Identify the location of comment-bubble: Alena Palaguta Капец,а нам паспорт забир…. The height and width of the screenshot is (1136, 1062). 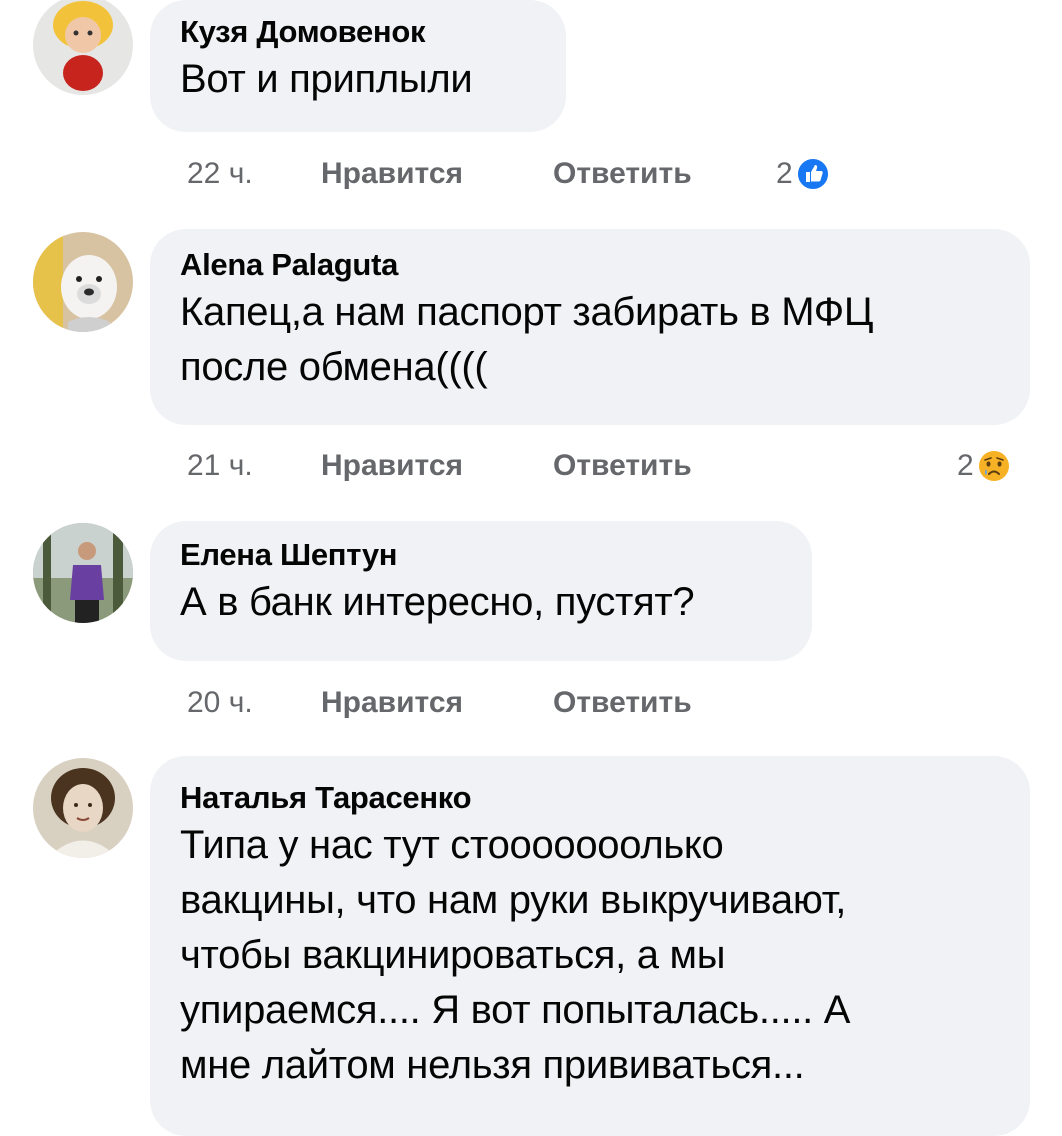
(590, 327).